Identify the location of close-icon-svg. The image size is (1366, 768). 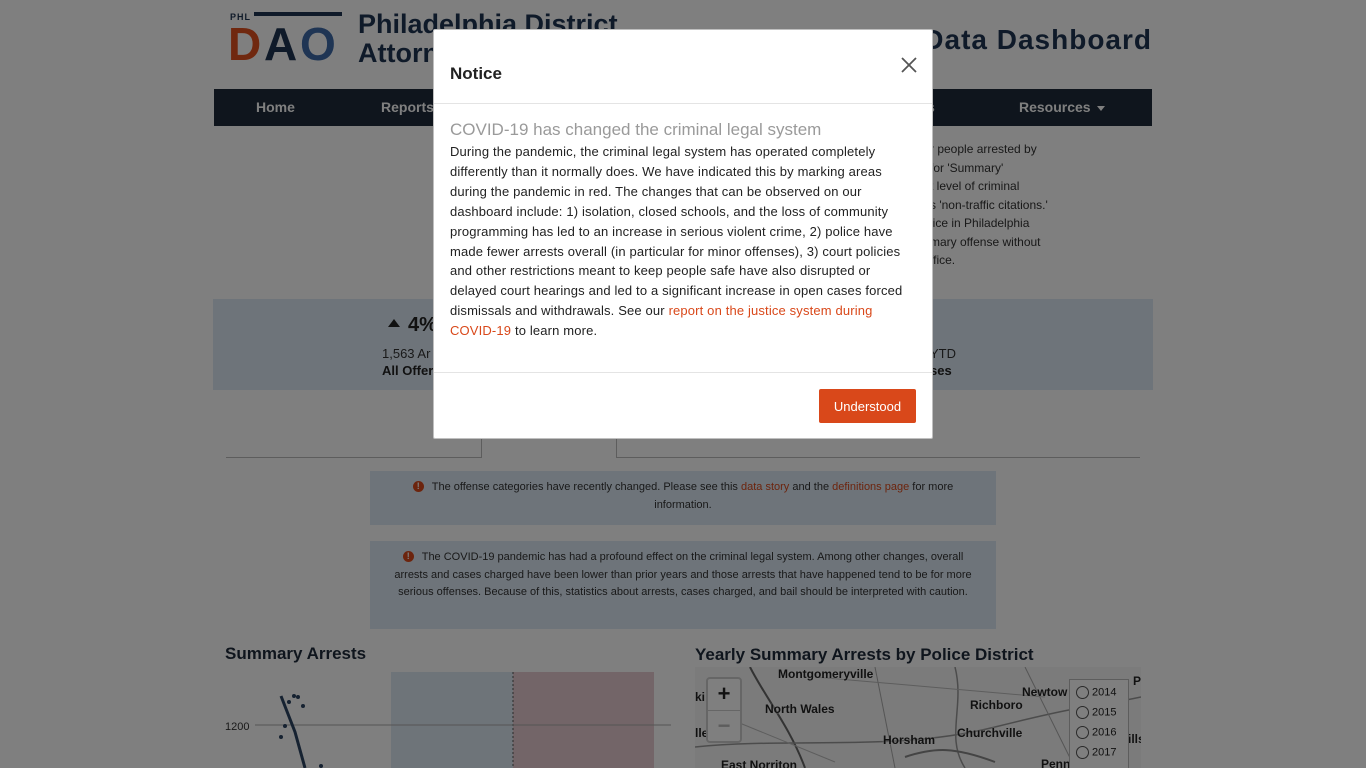
(909, 65).